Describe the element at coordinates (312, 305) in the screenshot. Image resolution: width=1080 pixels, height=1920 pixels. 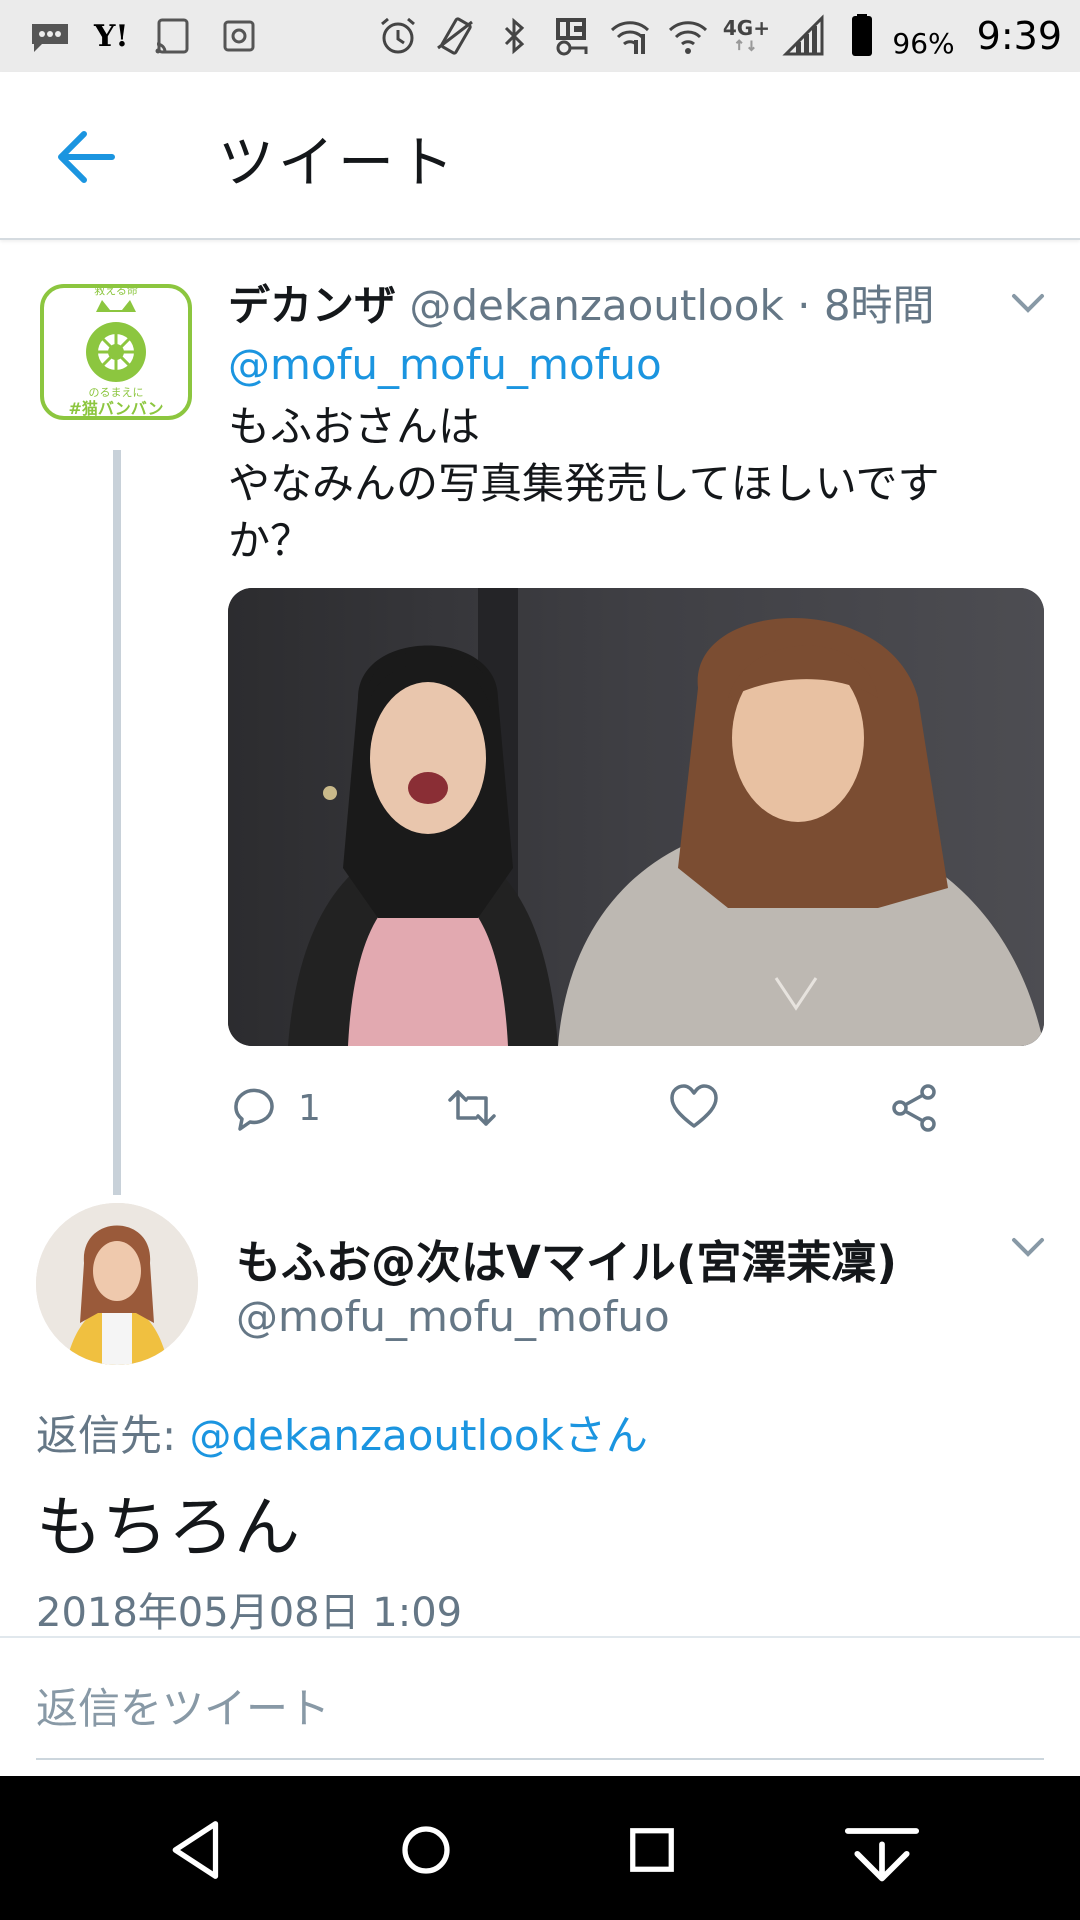
I see `tweet1-display-name: デカンザ` at that location.